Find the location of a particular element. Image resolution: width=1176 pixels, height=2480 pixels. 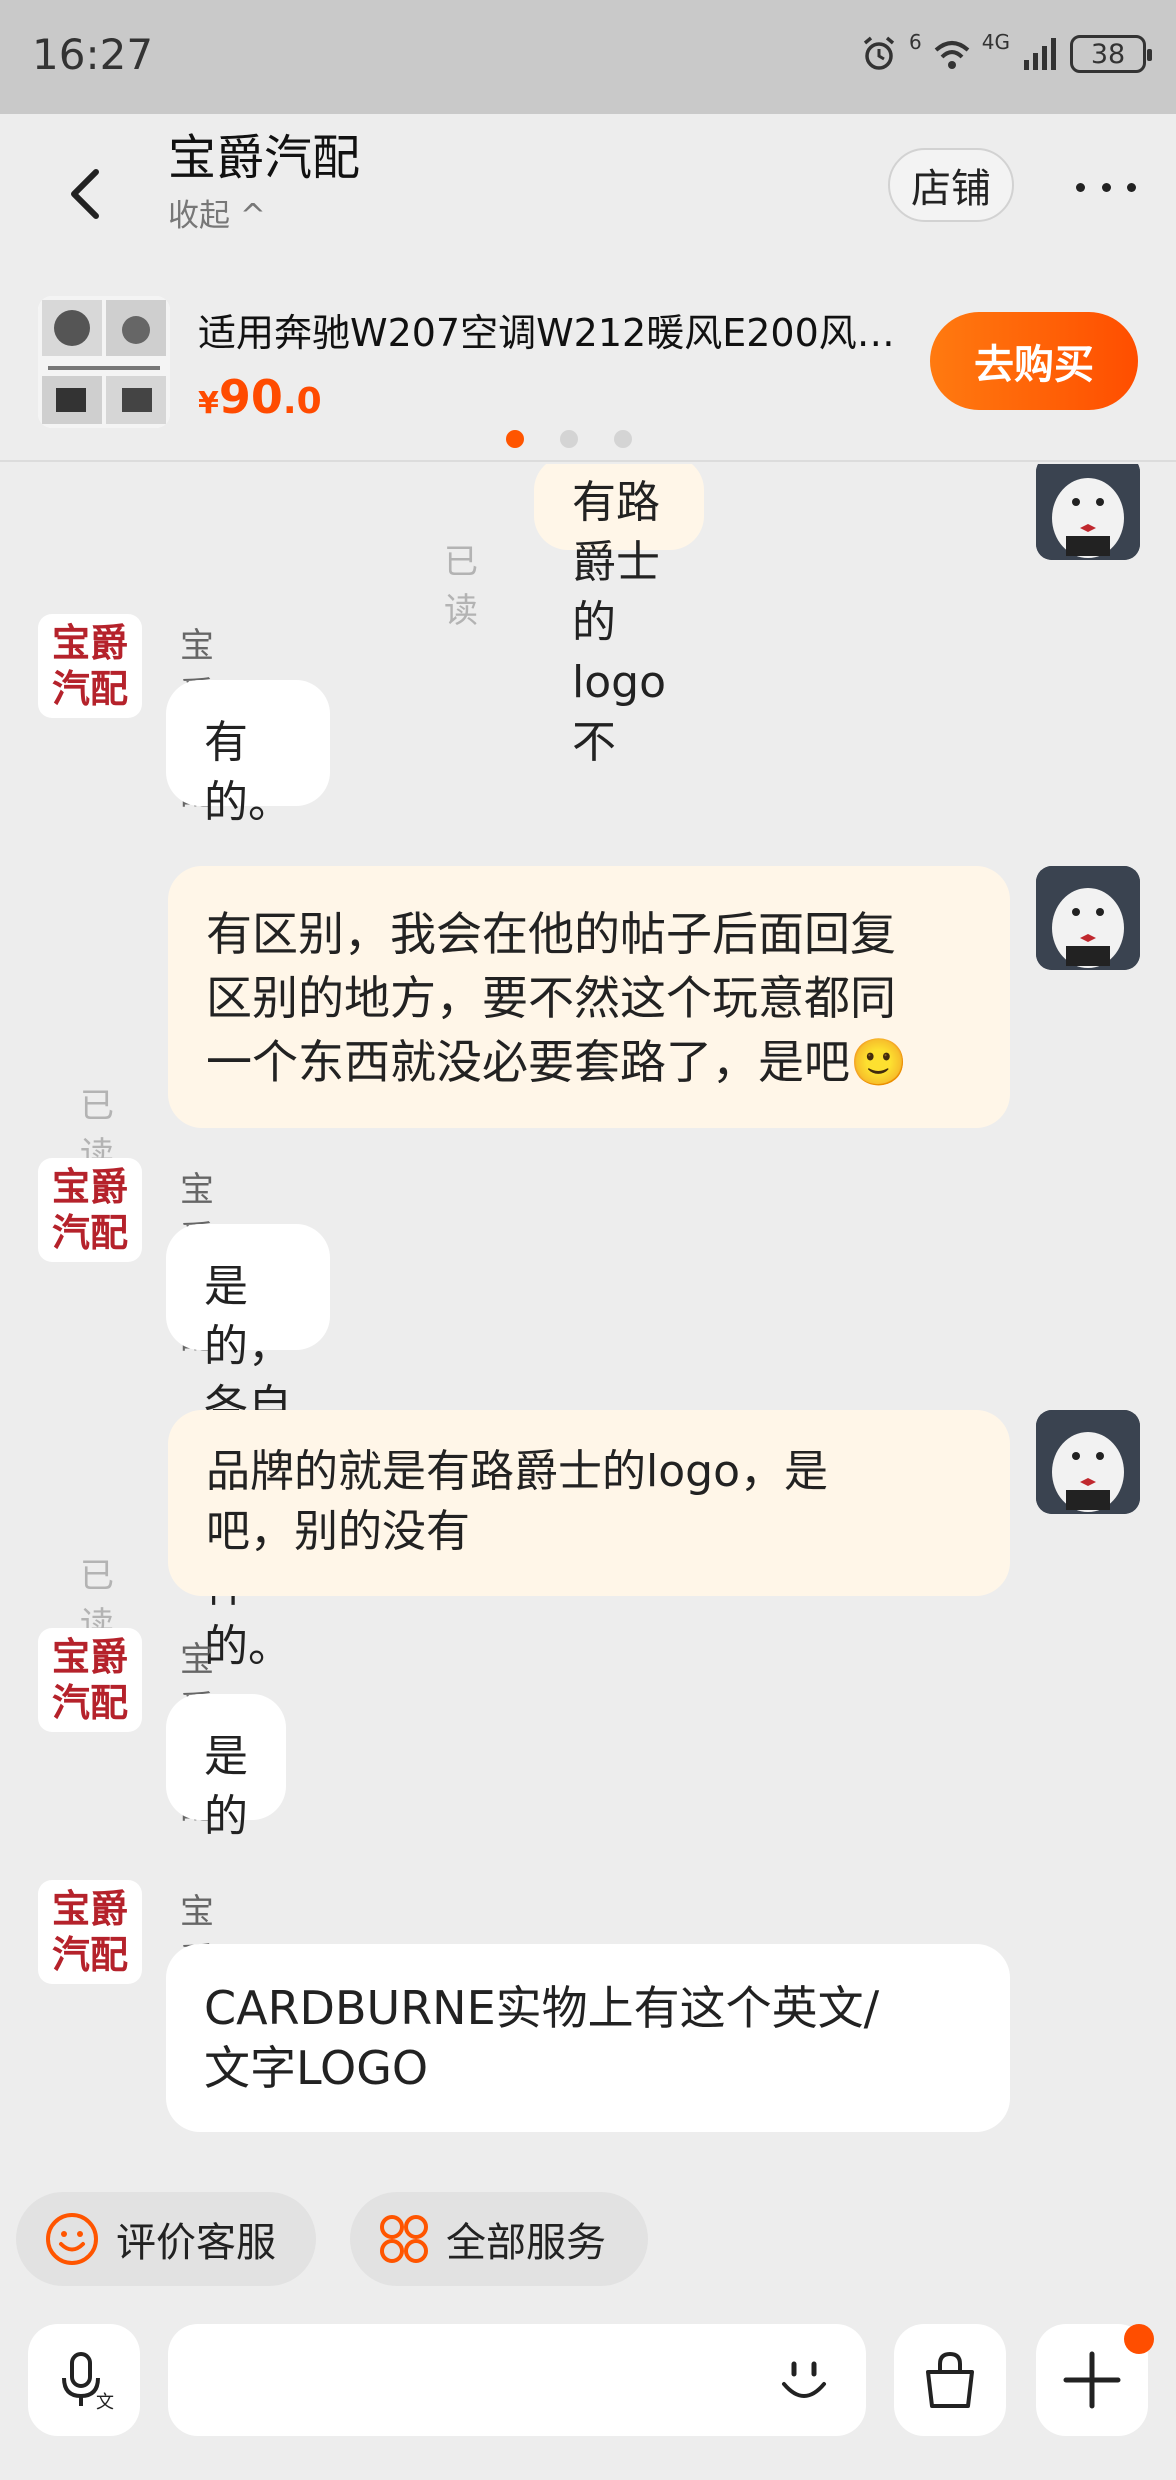

chevron-left-icon is located at coordinates (85, 194).